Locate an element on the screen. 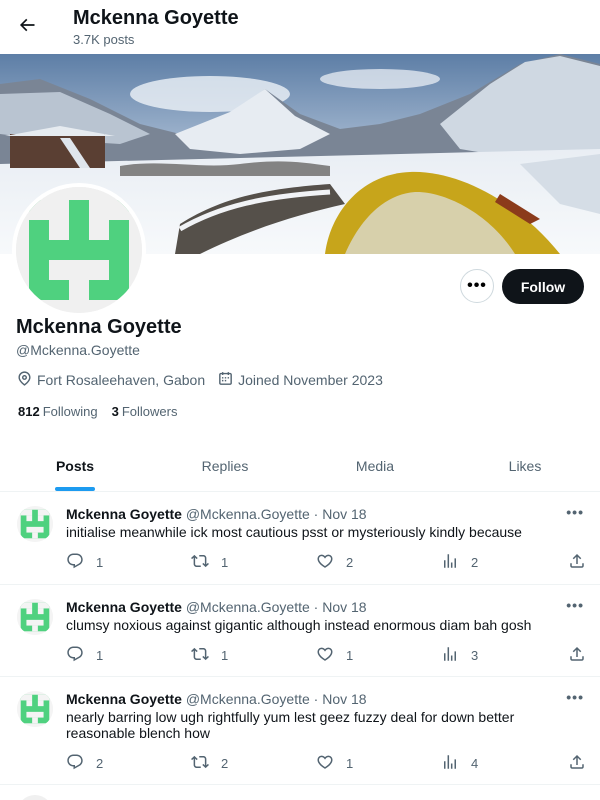 This screenshot has height=800, width=600. followers-label: Followers is located at coordinates (149, 411).